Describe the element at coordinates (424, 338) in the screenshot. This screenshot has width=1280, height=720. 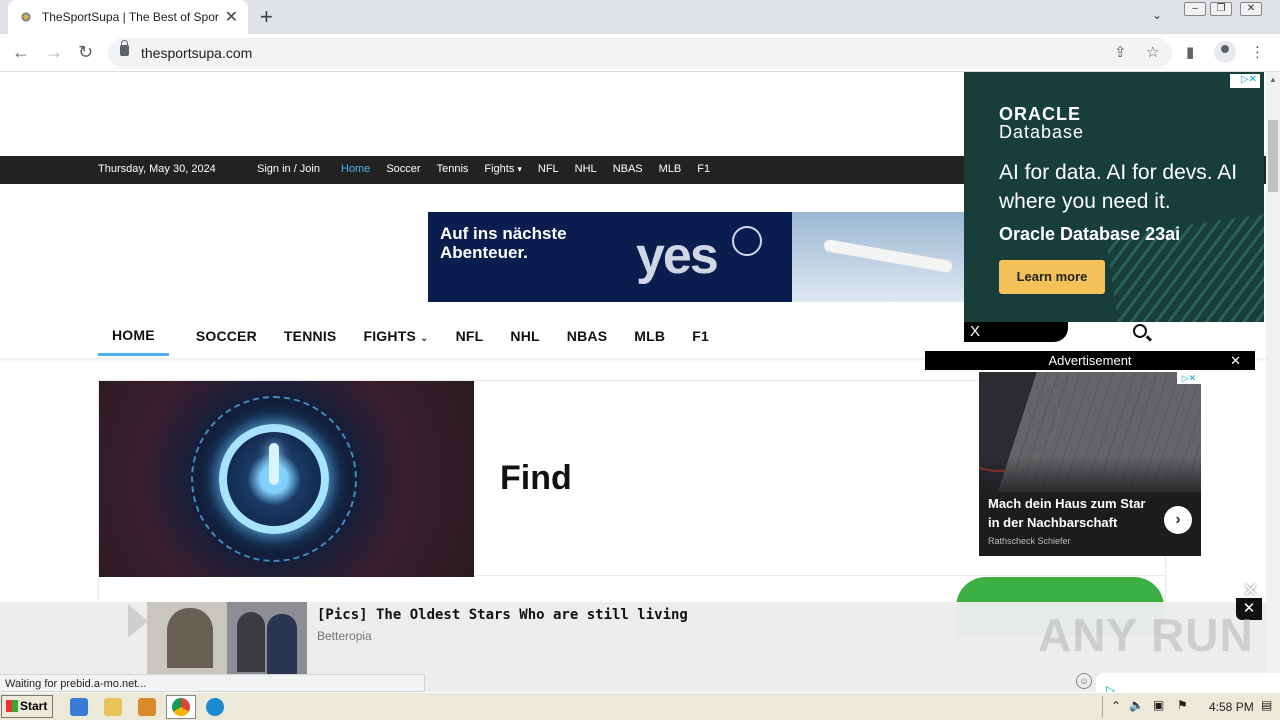
I see `chevron-down-icon: ⌄` at that location.